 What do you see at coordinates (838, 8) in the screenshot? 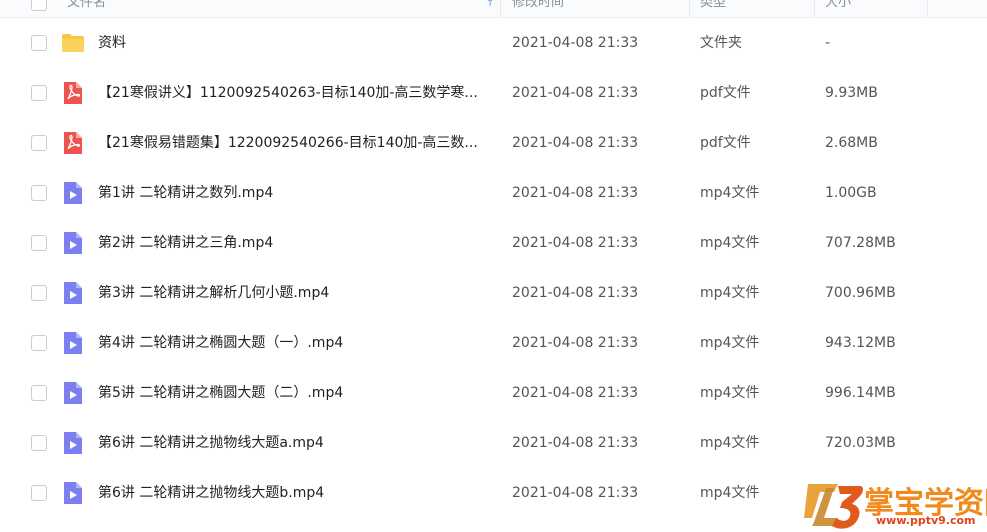
I see `column-header-size: 大小` at bounding box center [838, 8].